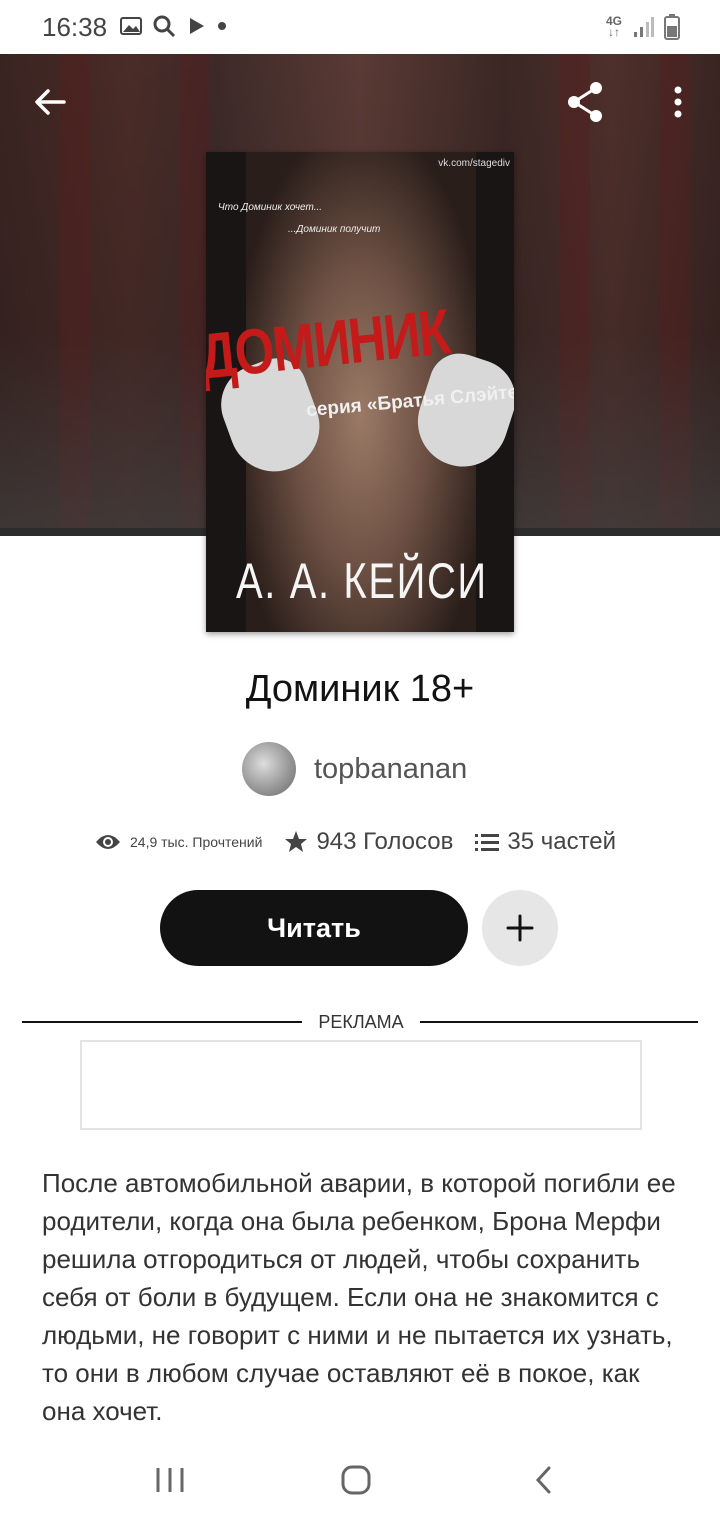 Image resolution: width=720 pixels, height=1520 pixels. Describe the element at coordinates (613, 26) in the screenshot. I see `network-type: 4G ↓↑` at that location.